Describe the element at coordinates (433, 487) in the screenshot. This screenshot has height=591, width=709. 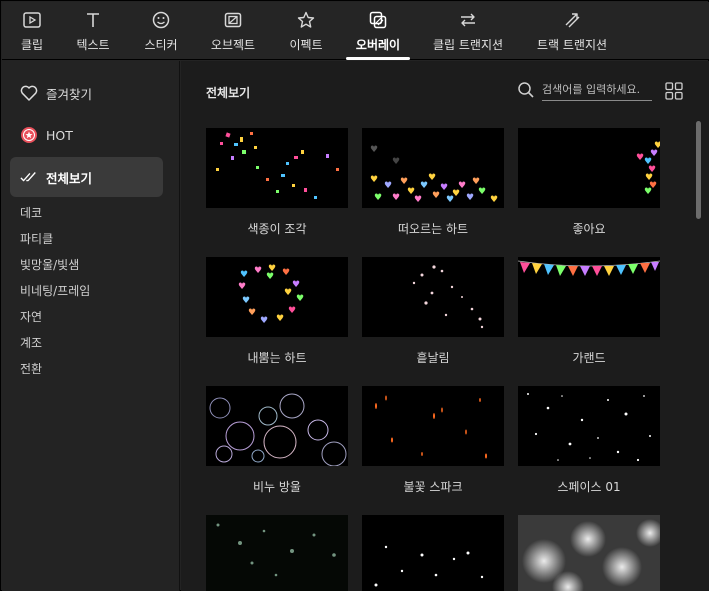
I see `overlay-card-label: 불꽃 스파크` at that location.